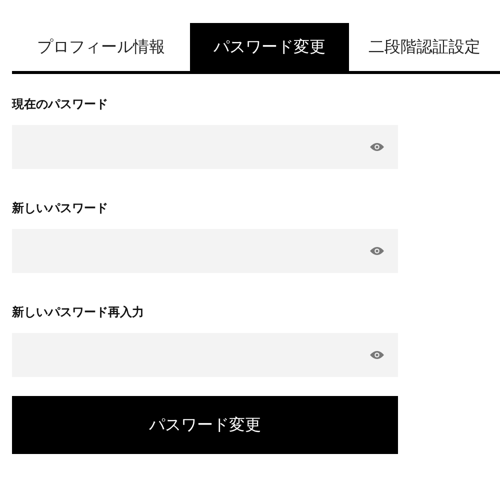  Describe the element at coordinates (60, 208) in the screenshot. I see `field-label: 新しいパスワード` at that location.